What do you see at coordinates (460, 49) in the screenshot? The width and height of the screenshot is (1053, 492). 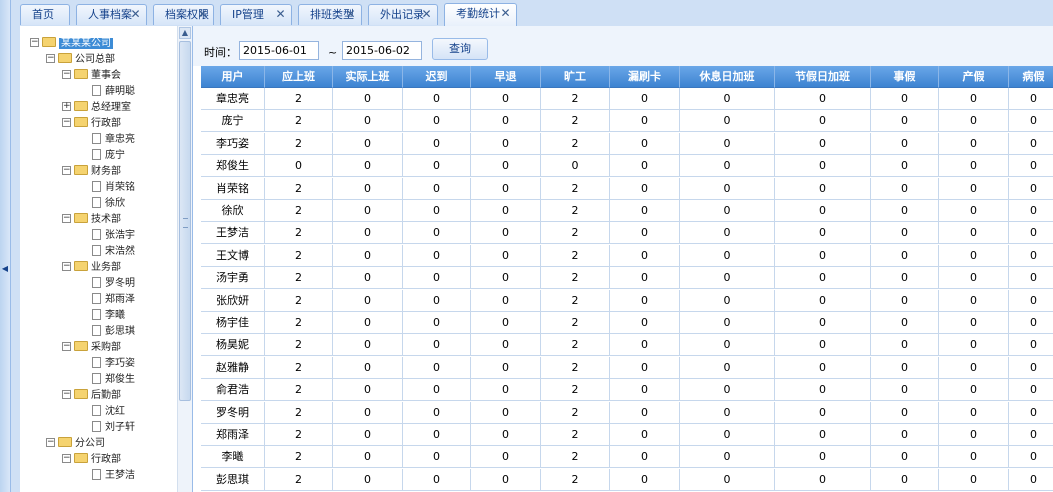 I see `query-button: 查询` at bounding box center [460, 49].